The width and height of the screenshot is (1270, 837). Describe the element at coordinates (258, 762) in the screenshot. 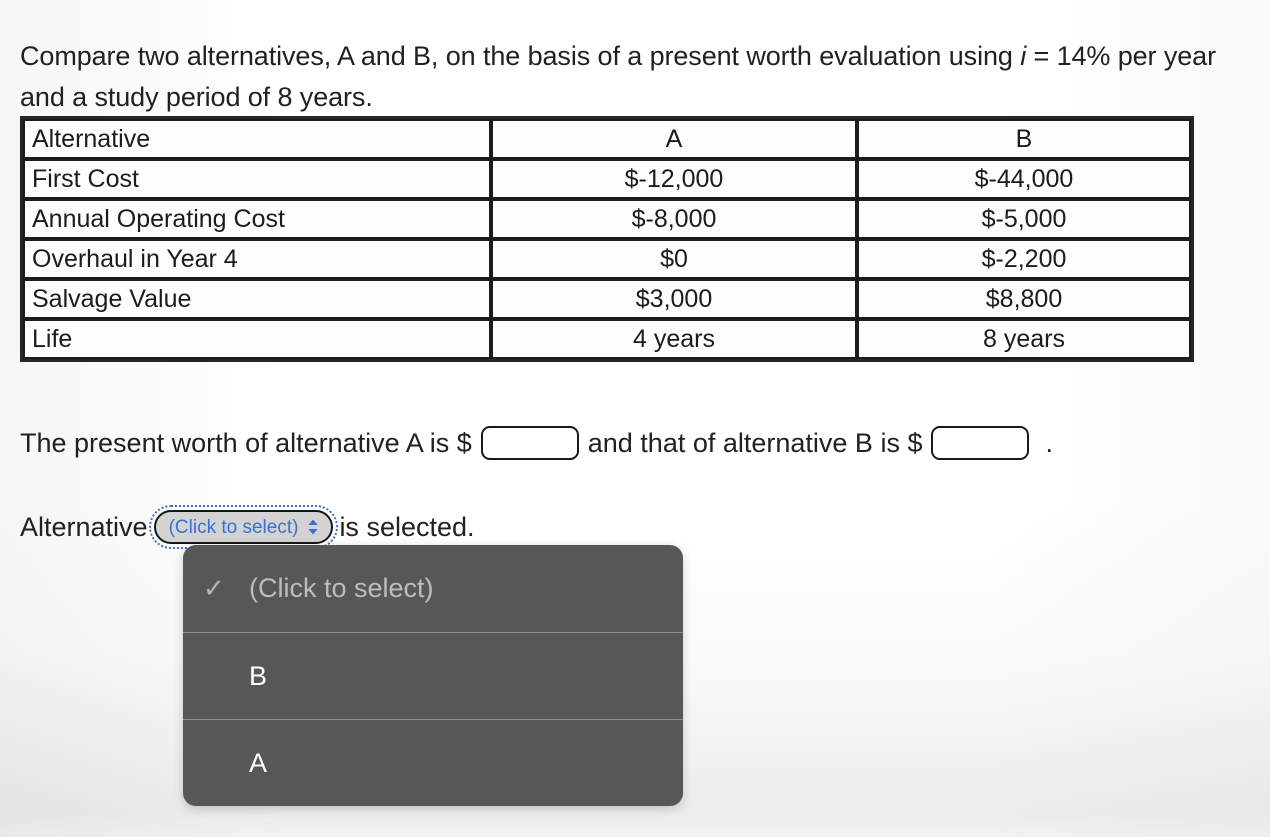

I see `dropdown-option-label: A` at that location.